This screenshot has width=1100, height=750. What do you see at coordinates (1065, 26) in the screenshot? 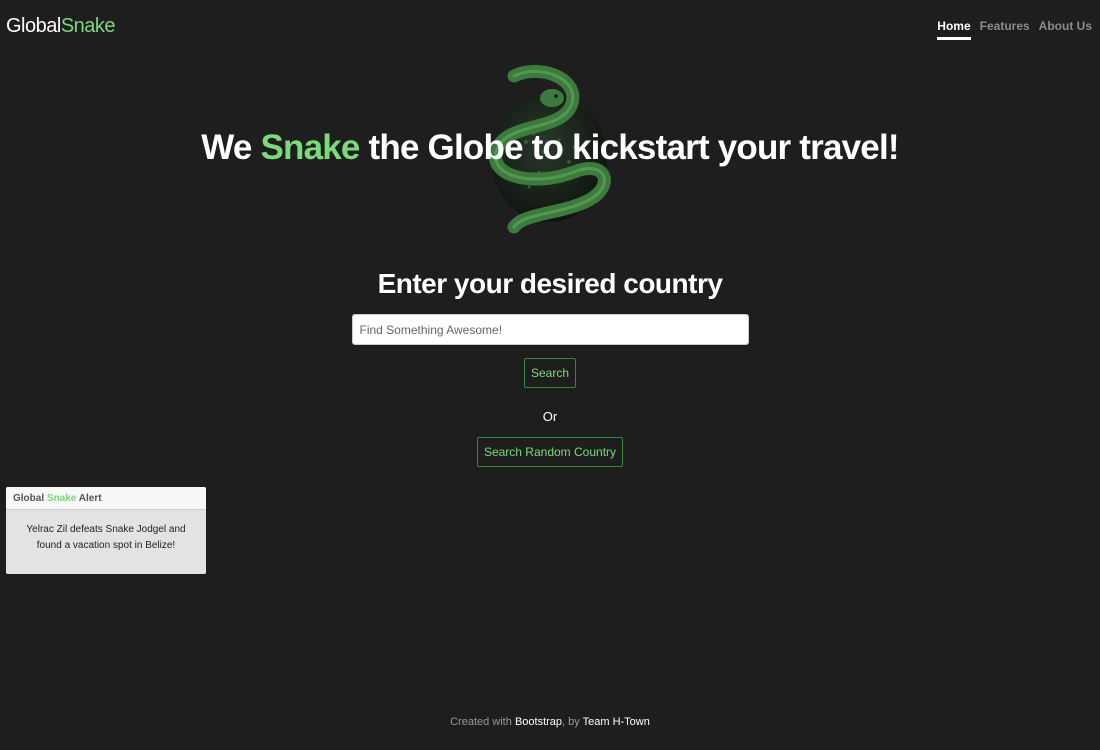
I see `nav-link-about-us: About Us` at bounding box center [1065, 26].